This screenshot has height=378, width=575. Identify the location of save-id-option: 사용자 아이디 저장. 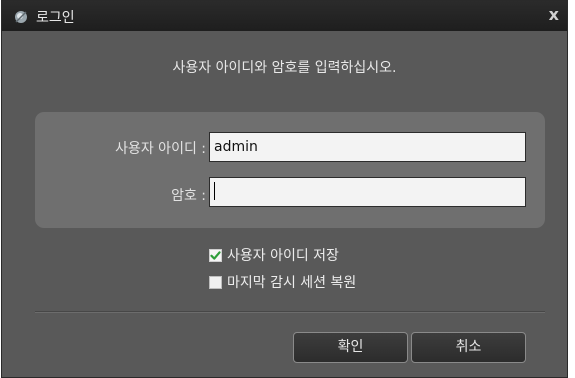
(274, 255).